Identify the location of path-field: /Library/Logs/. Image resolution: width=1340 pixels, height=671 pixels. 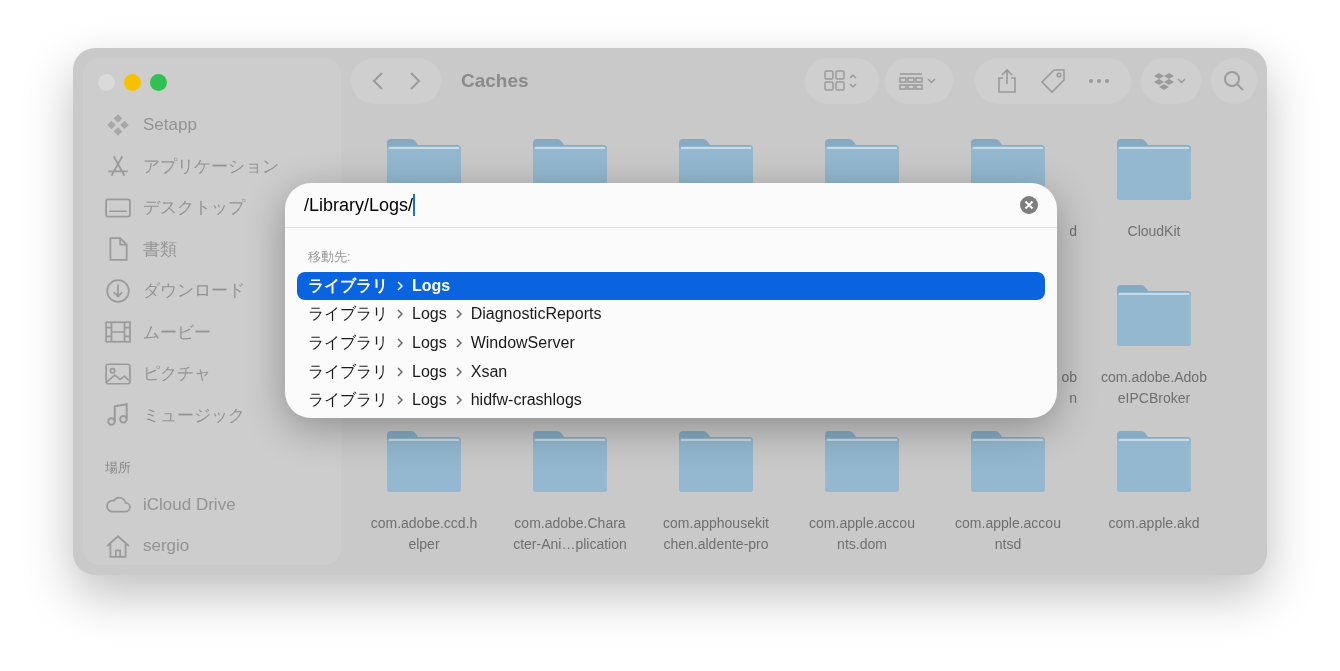
(359, 205).